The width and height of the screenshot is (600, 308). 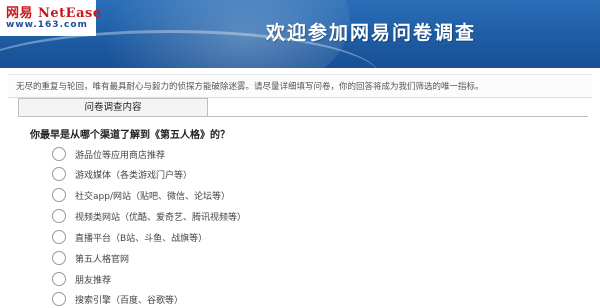 What do you see at coordinates (161, 218) in the screenshot?
I see `option-label: 视频类网站（优酷、爱奇艺、腾讯视频等）` at bounding box center [161, 218].